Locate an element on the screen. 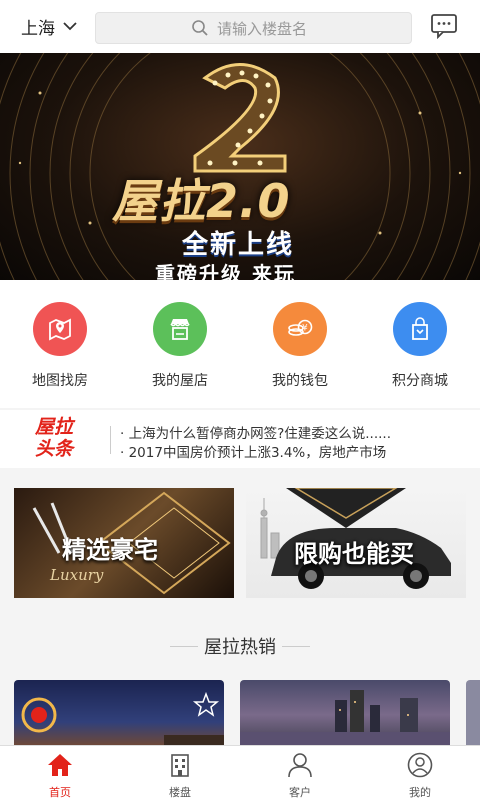  nav-label: 积分商城 is located at coordinates (420, 381).